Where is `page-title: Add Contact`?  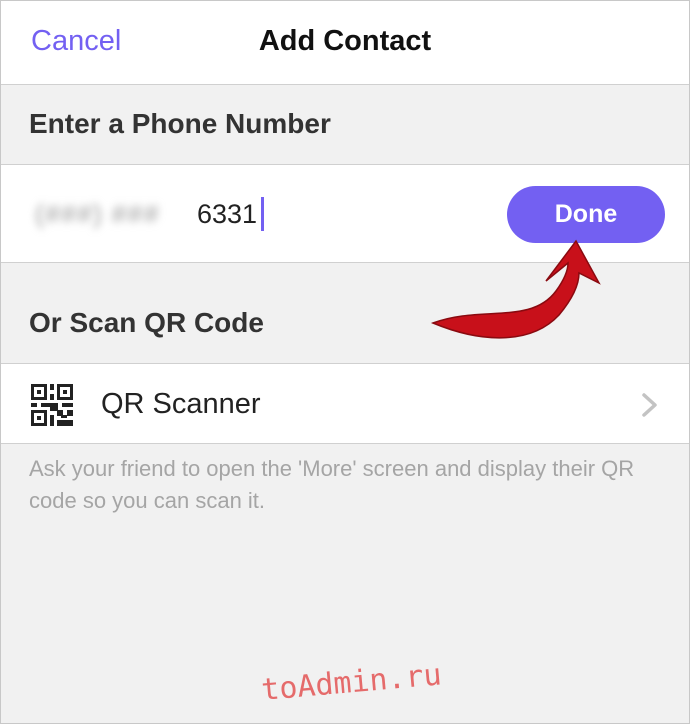 page-title: Add Contact is located at coordinates (345, 41).